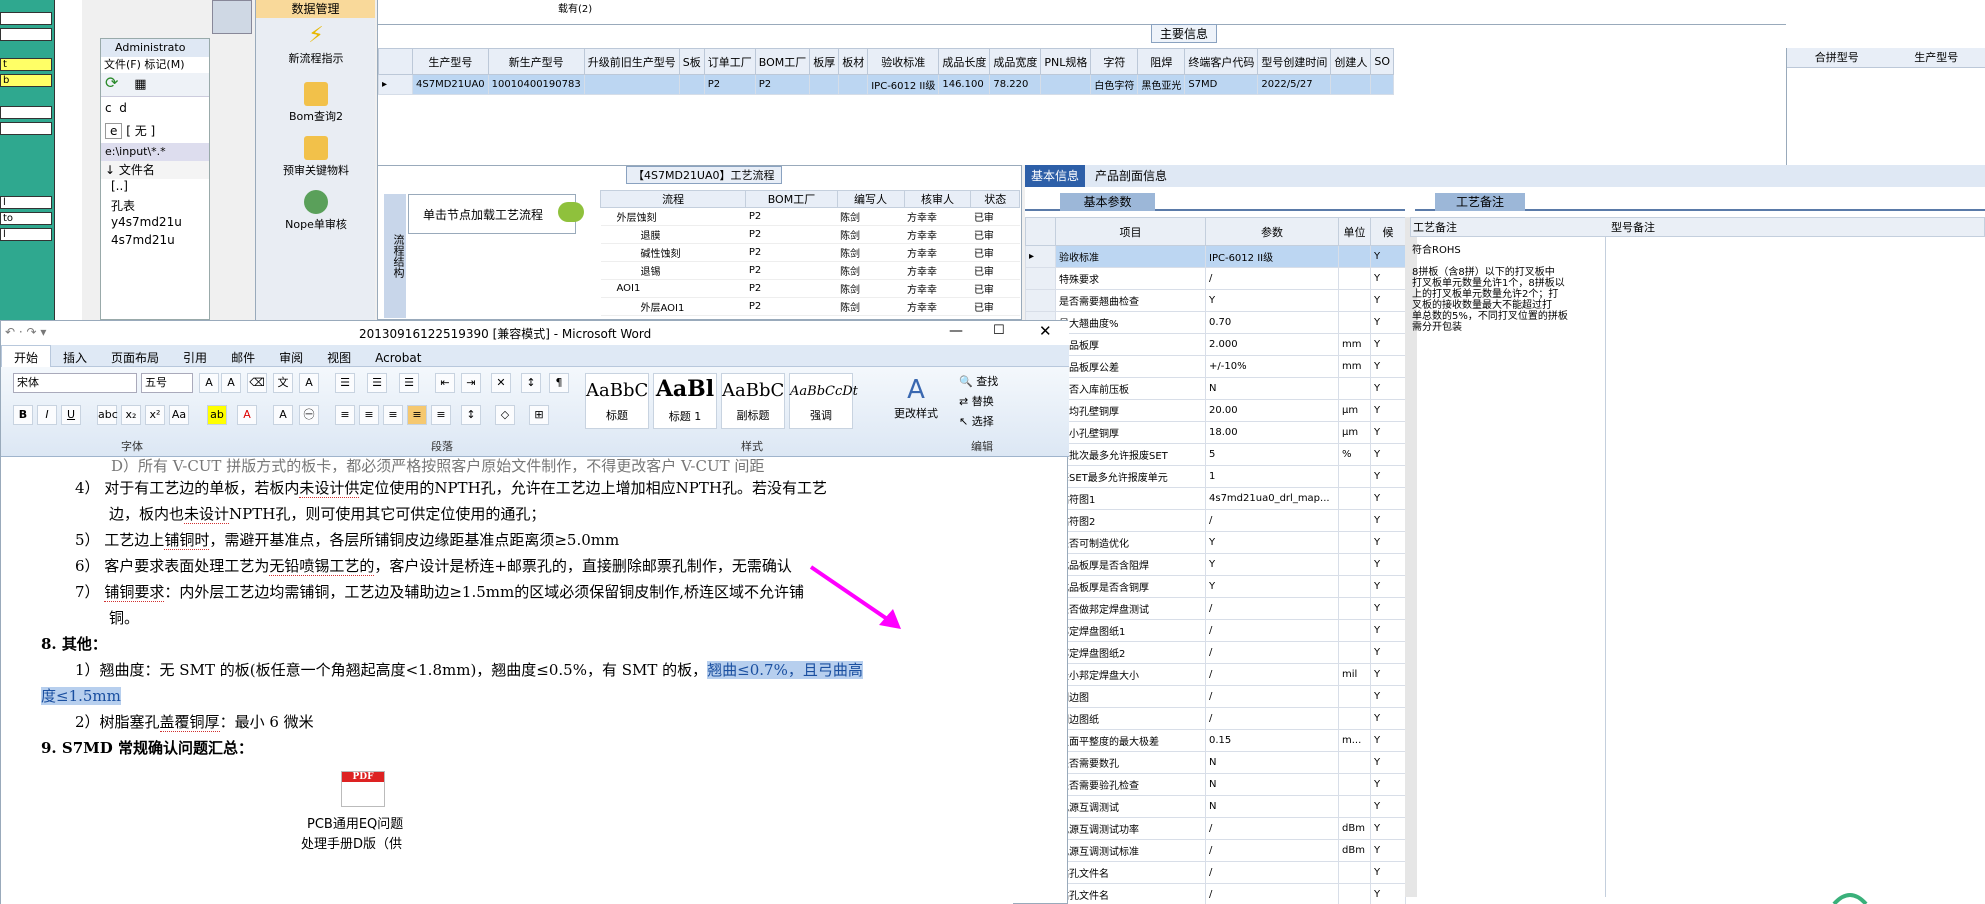 The width and height of the screenshot is (1985, 904). Describe the element at coordinates (26, 357) in the screenshot. I see `ribbon-tab: 开始` at that location.